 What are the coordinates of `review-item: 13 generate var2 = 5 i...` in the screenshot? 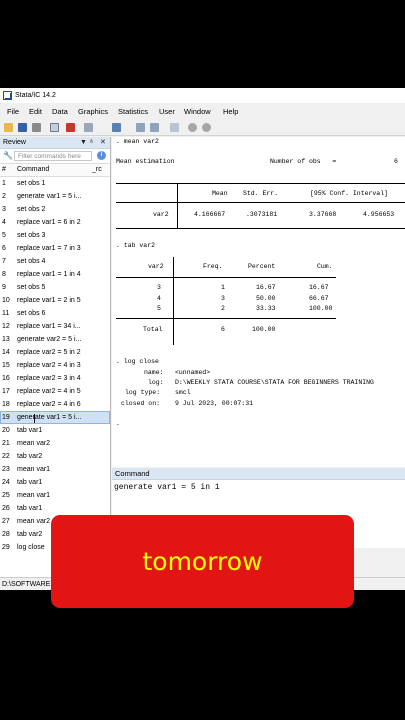 It's located at (55, 339).